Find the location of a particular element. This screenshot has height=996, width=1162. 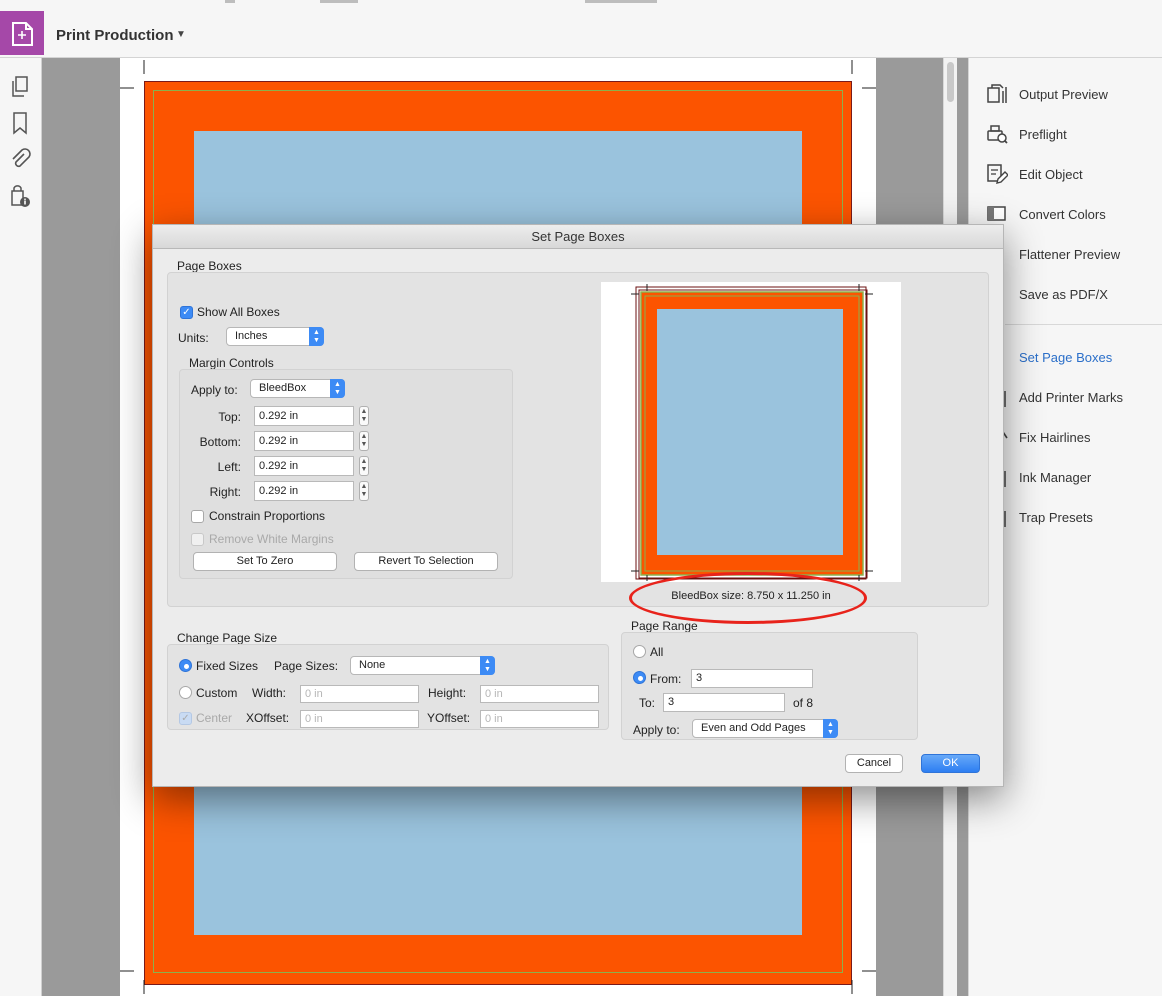

from-label: From: is located at coordinates (666, 679).